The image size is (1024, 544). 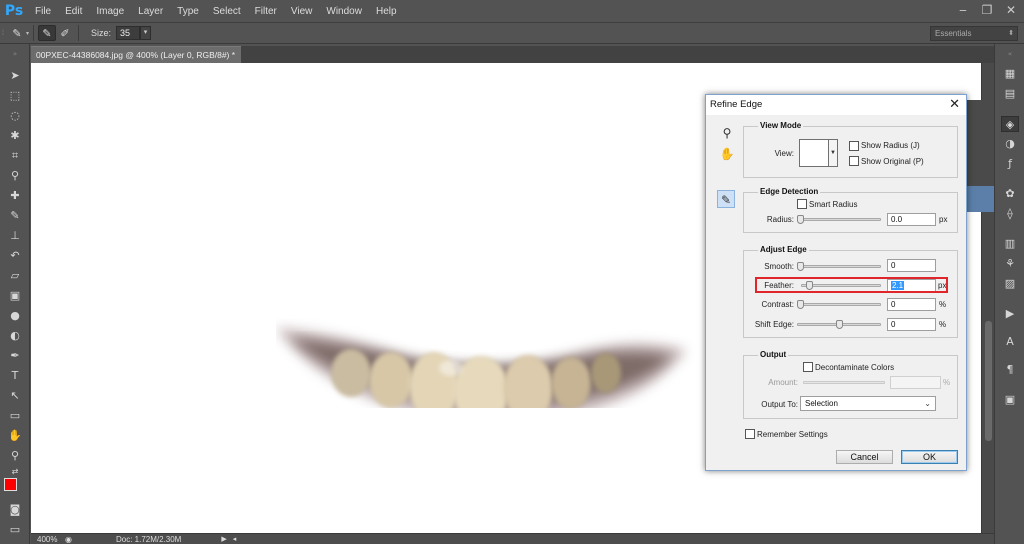 I want to click on brush-tool-icon: ✎, so click(x=15, y=216).